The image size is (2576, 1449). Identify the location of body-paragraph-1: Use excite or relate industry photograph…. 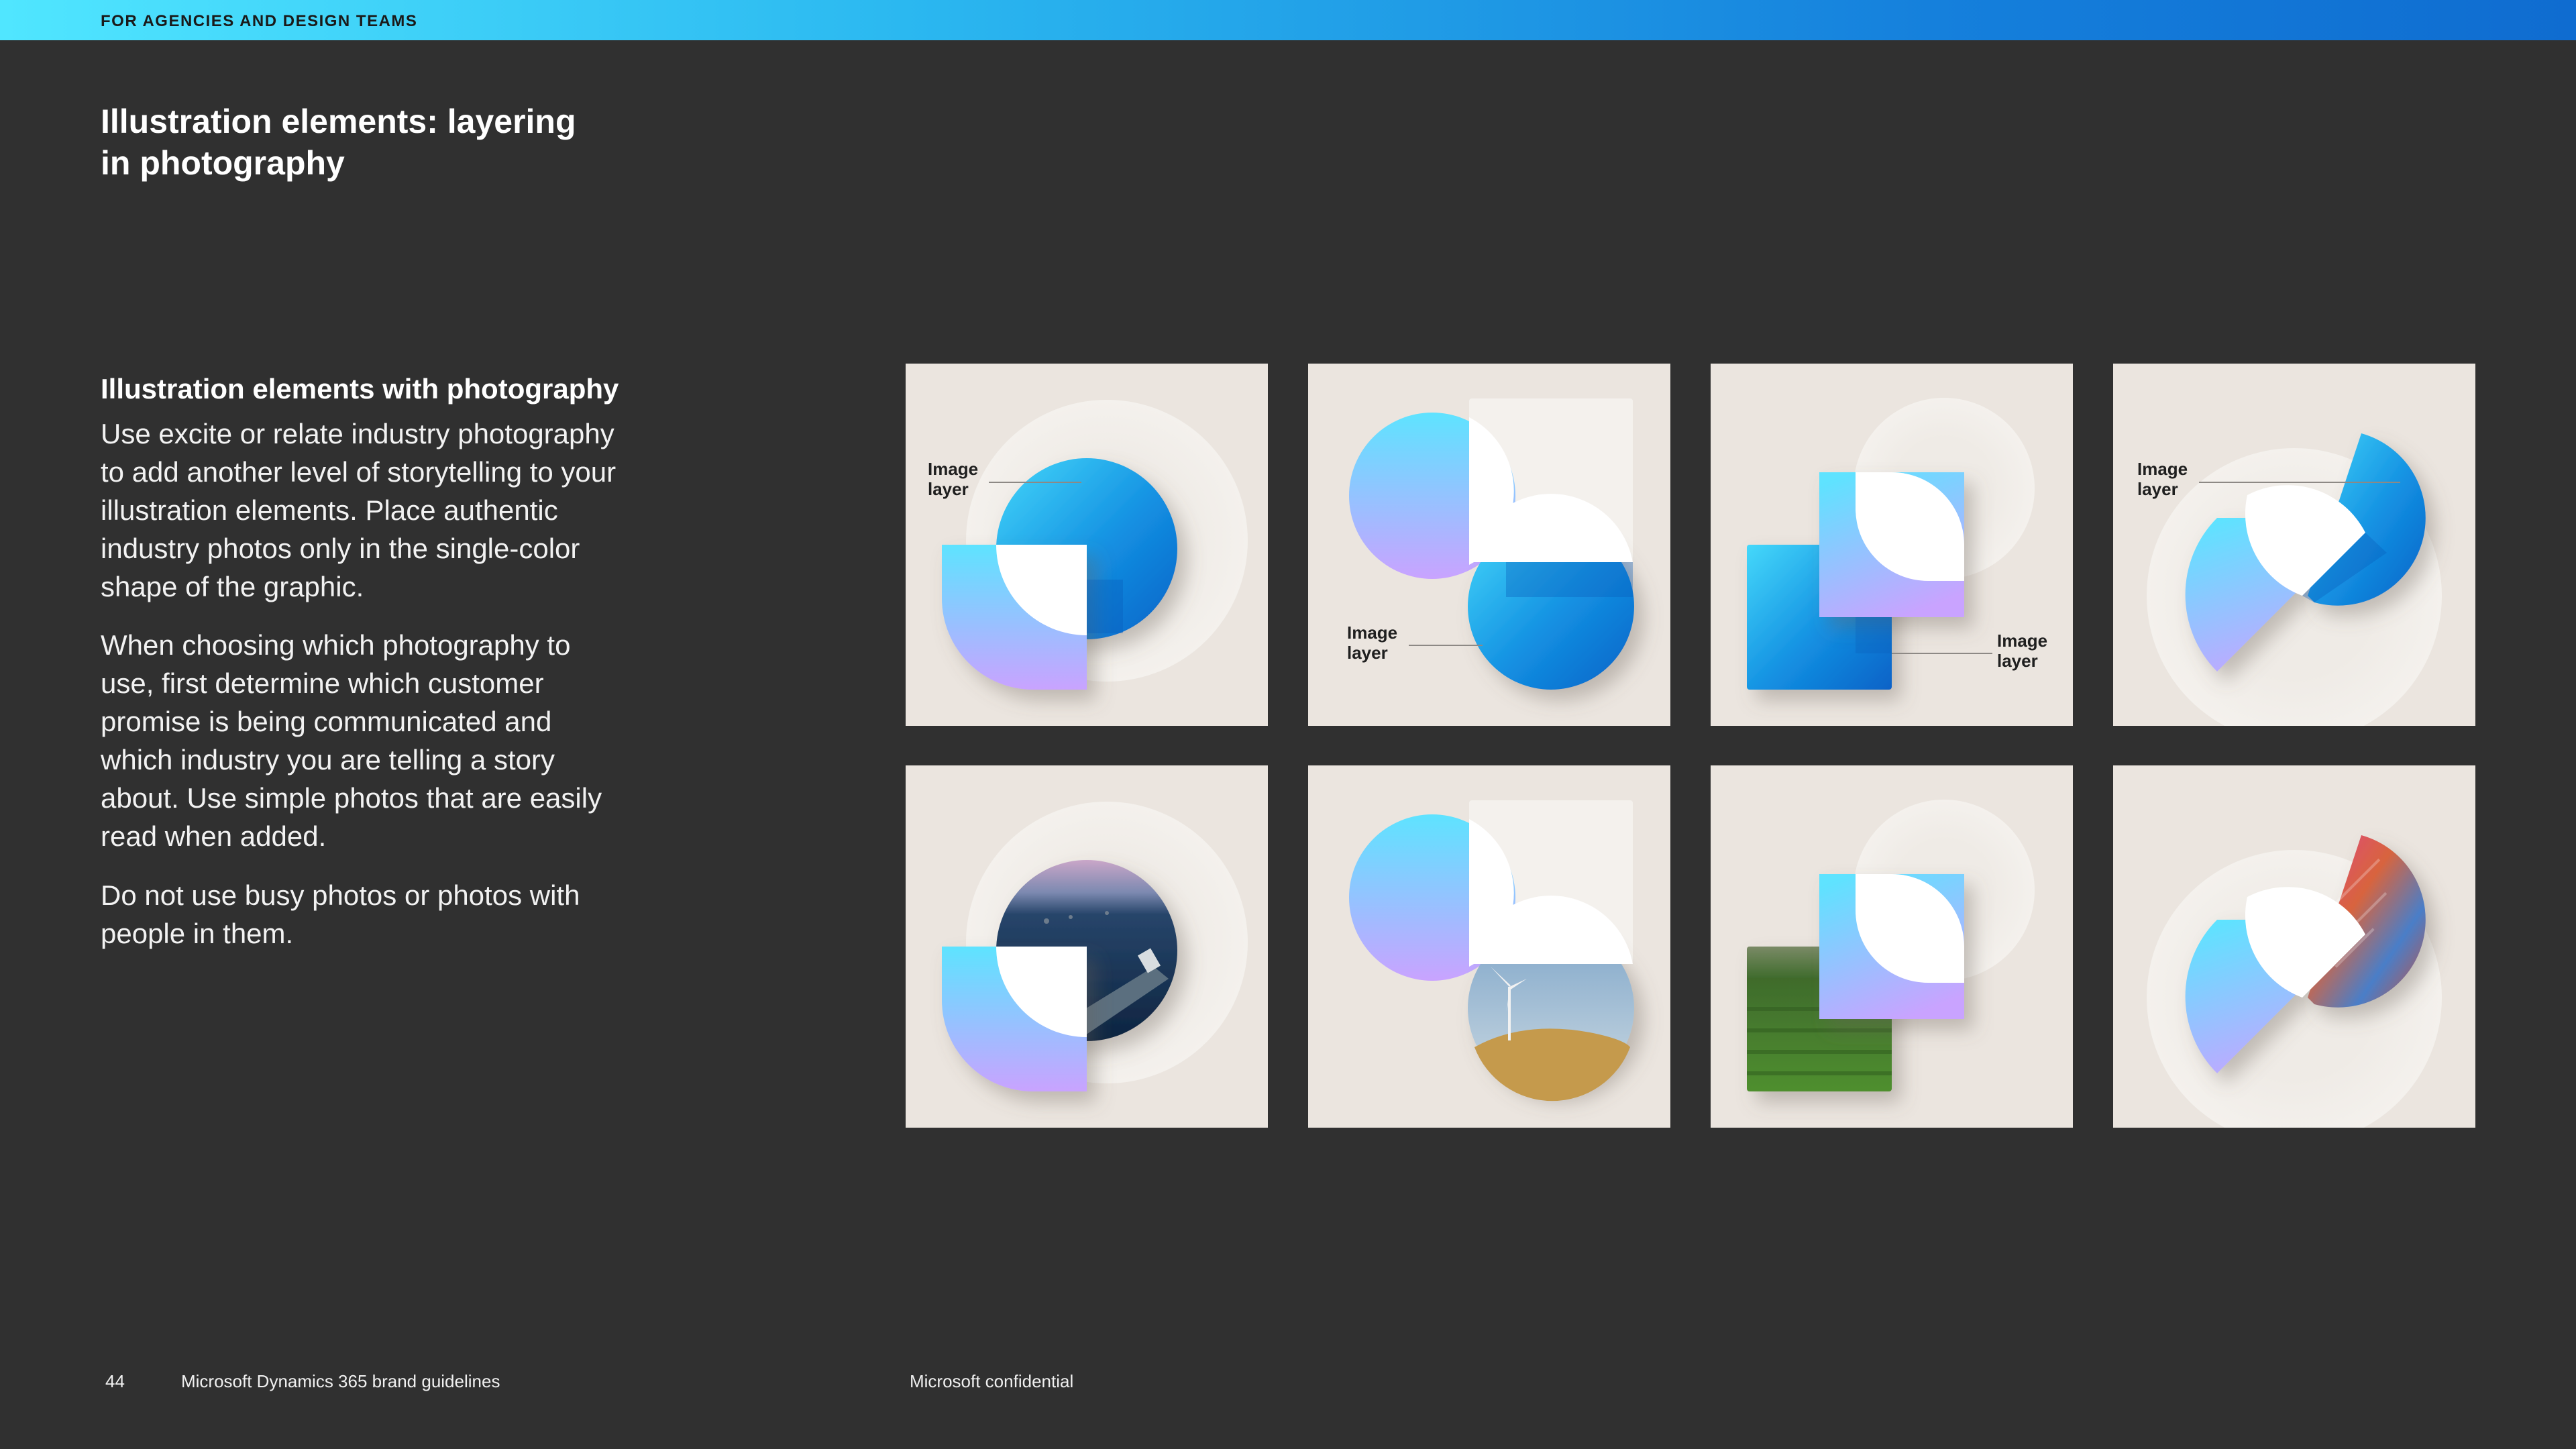
(358, 510).